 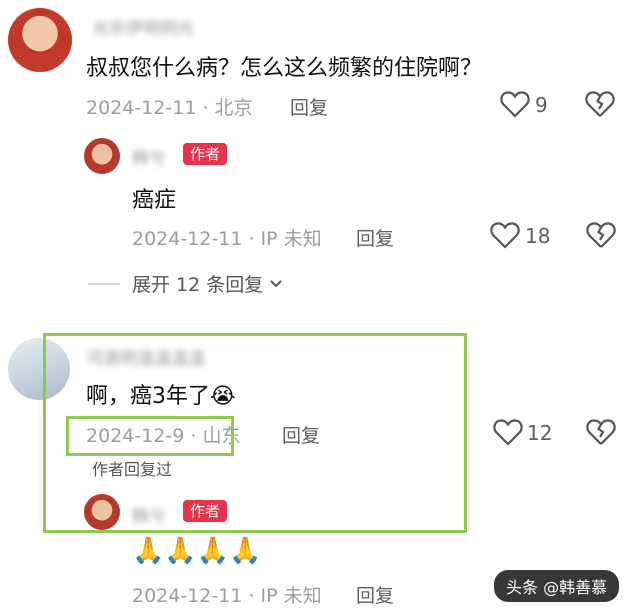 What do you see at coordinates (149, 156) in the screenshot?
I see `username: 韩兮` at bounding box center [149, 156].